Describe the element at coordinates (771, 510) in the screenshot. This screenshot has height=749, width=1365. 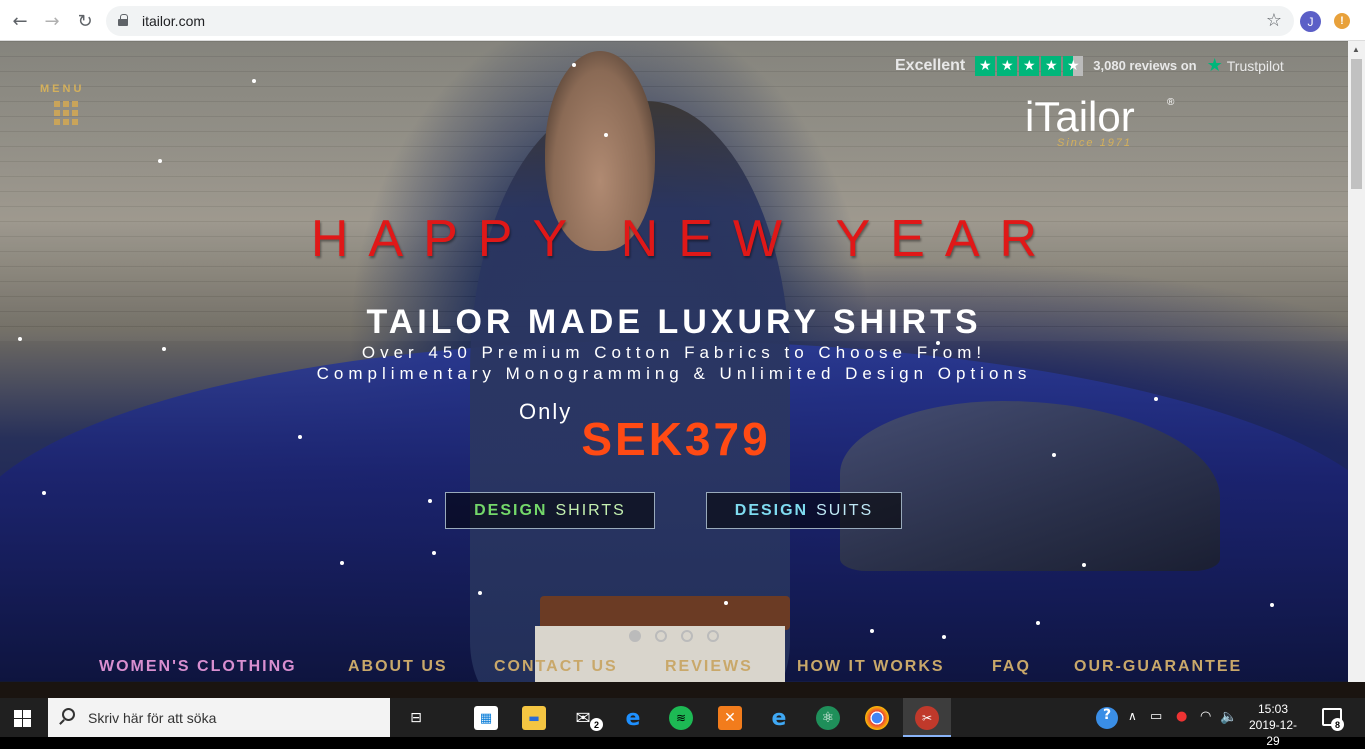
I see `design-suits-strong: DESIGN` at that location.